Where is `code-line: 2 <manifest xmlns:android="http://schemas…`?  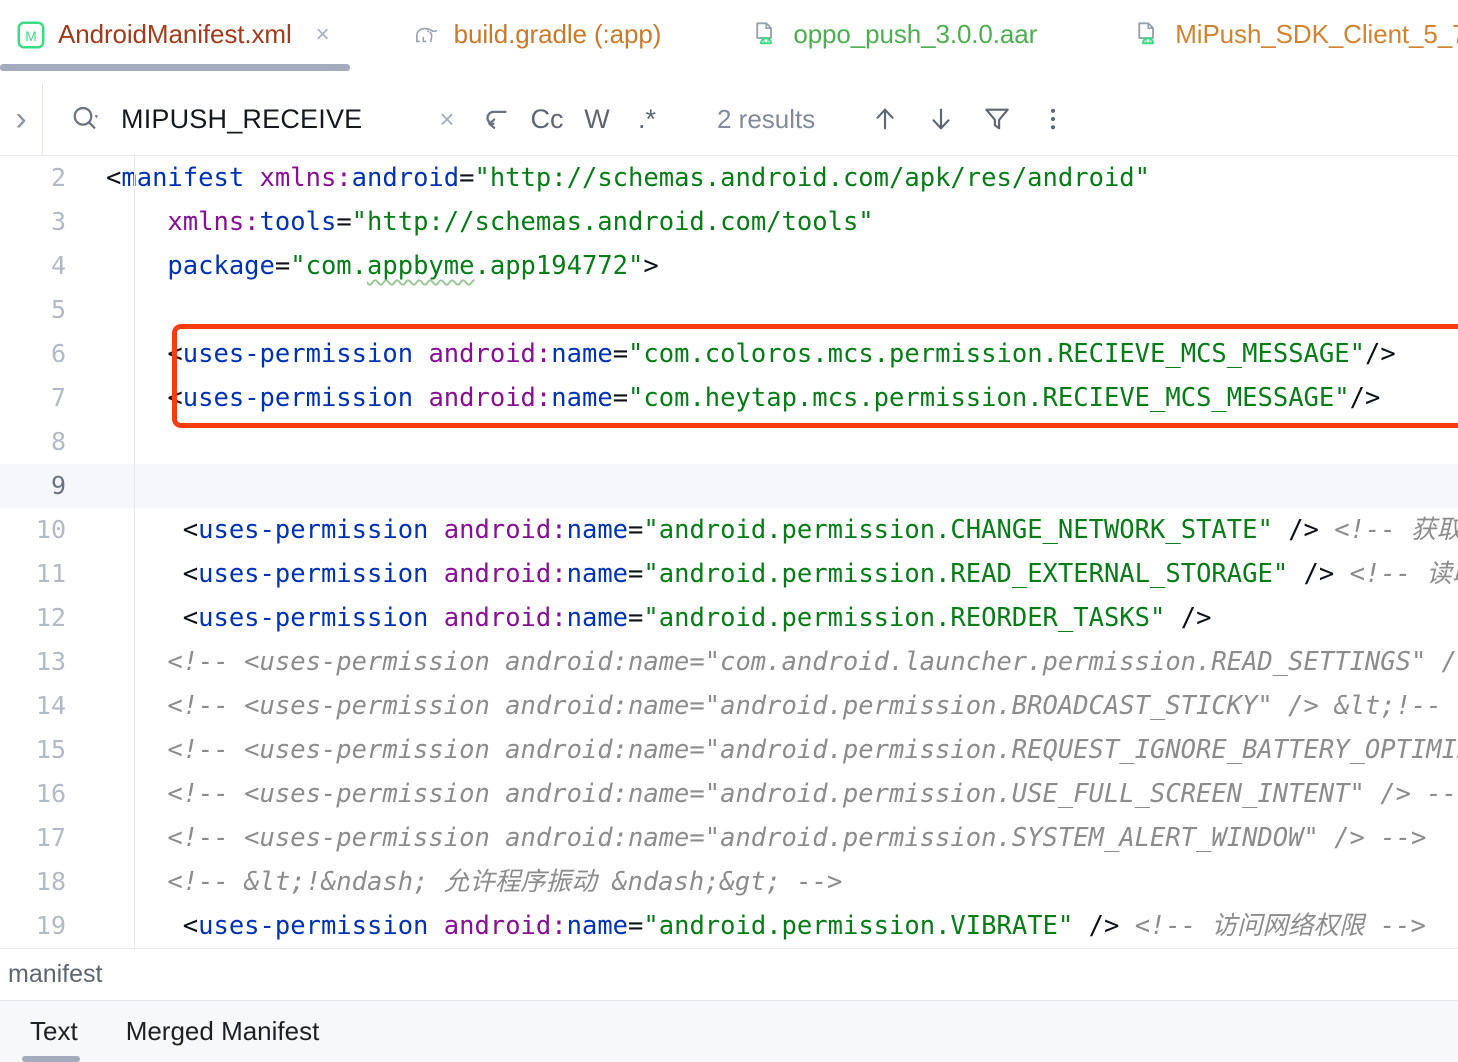 code-line: 2 <manifest xmlns:android="http://schemas… is located at coordinates (729, 178).